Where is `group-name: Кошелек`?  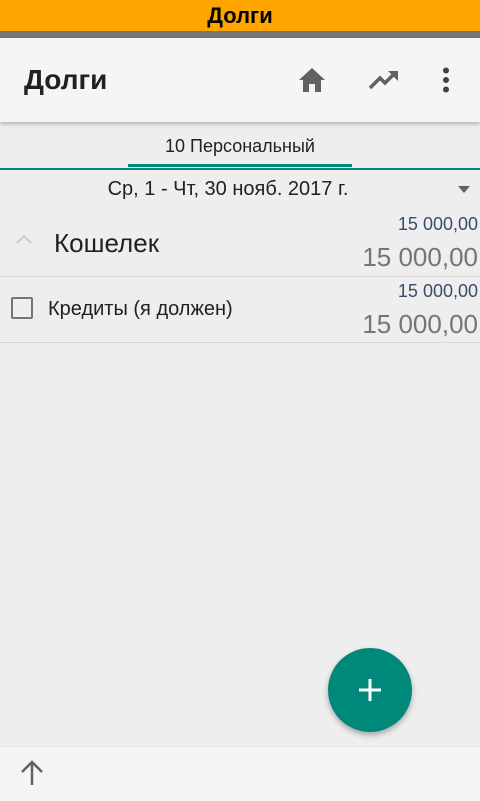 group-name: Кошелек is located at coordinates (107, 243).